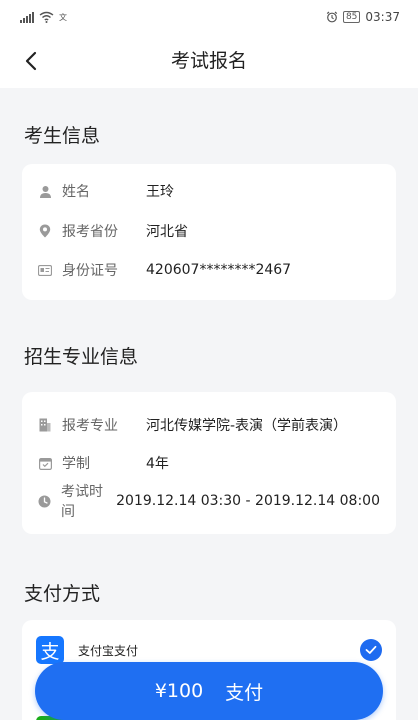  Describe the element at coordinates (27, 17) in the screenshot. I see `signal-strength-icon` at that location.